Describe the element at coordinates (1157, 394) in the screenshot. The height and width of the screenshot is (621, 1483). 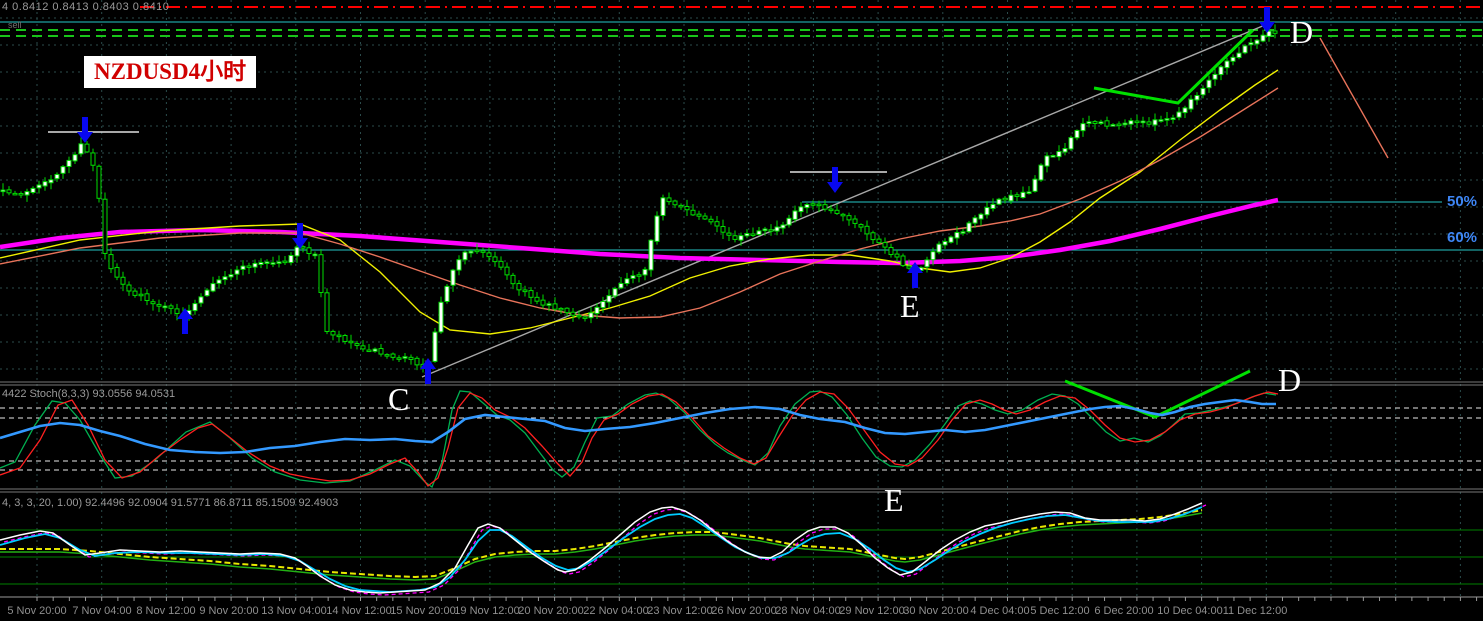
I see `green-v-annotation` at that location.